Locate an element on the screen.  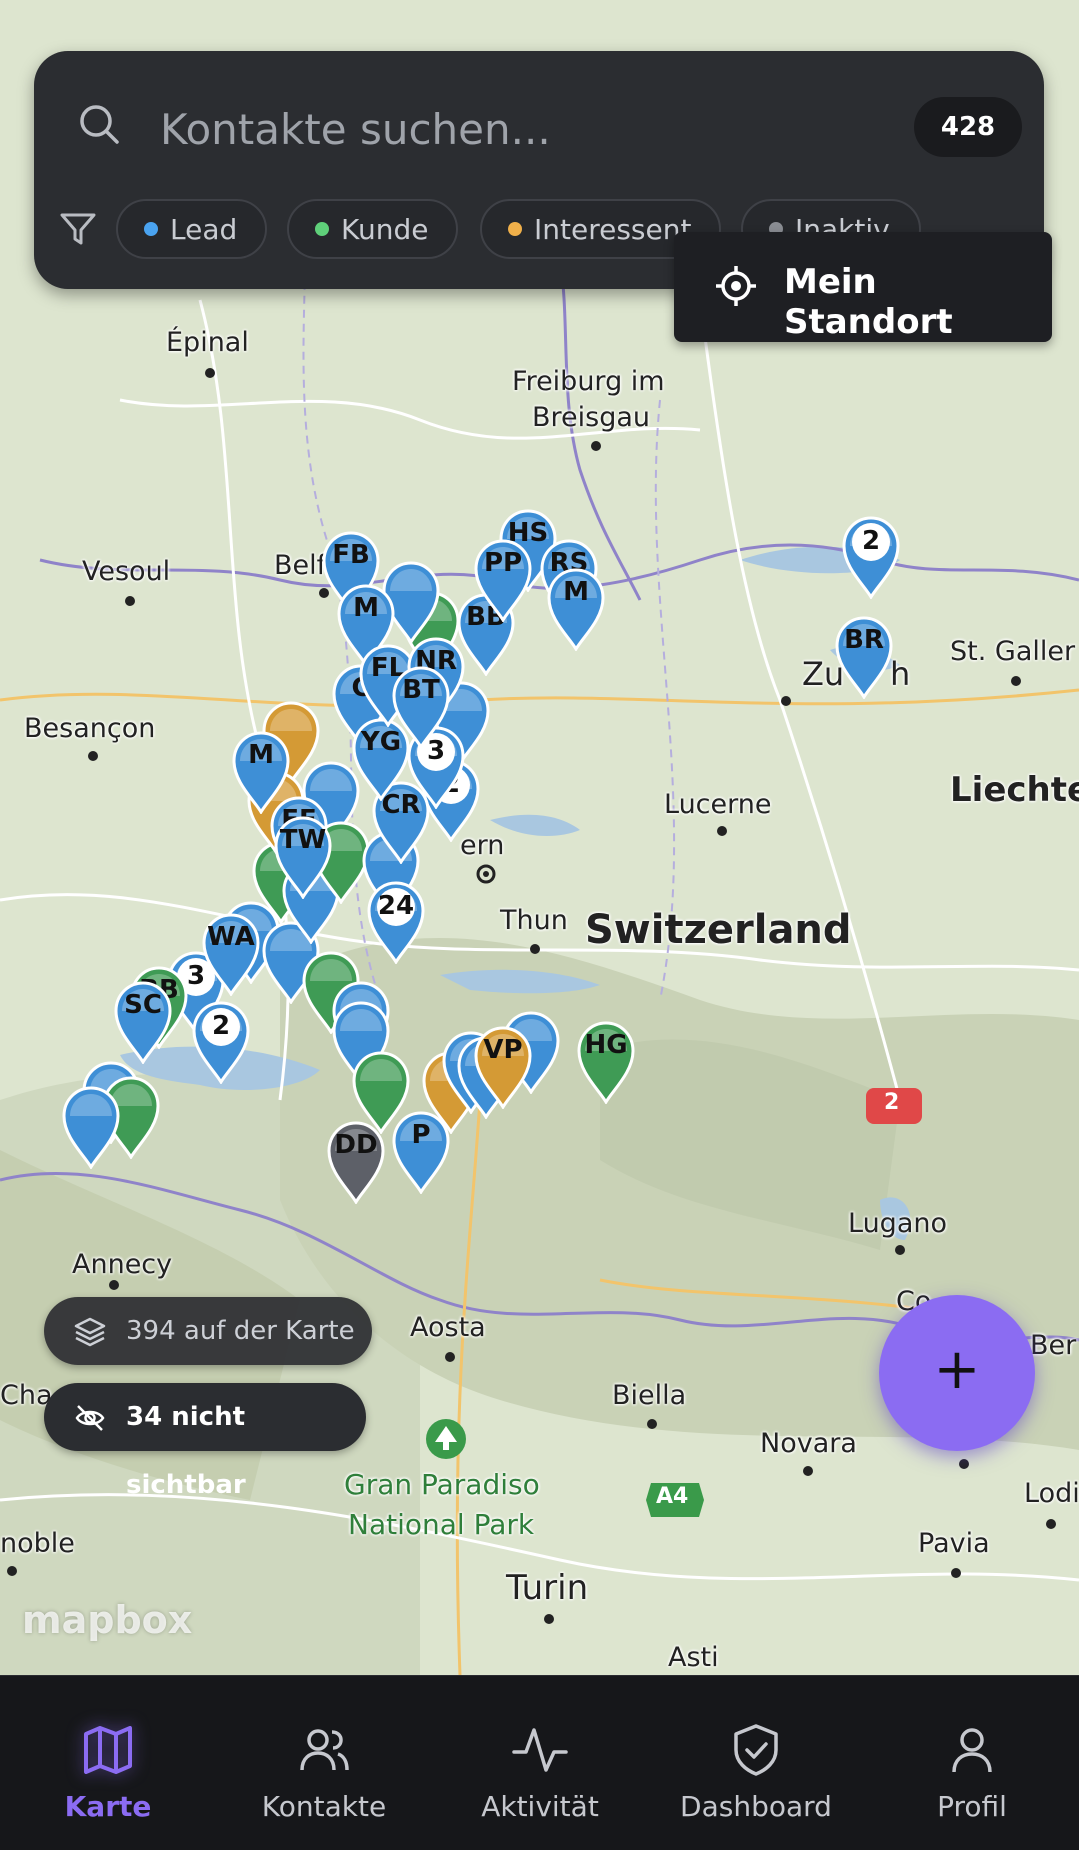
map-label: Lucerne is located at coordinates (718, 804).